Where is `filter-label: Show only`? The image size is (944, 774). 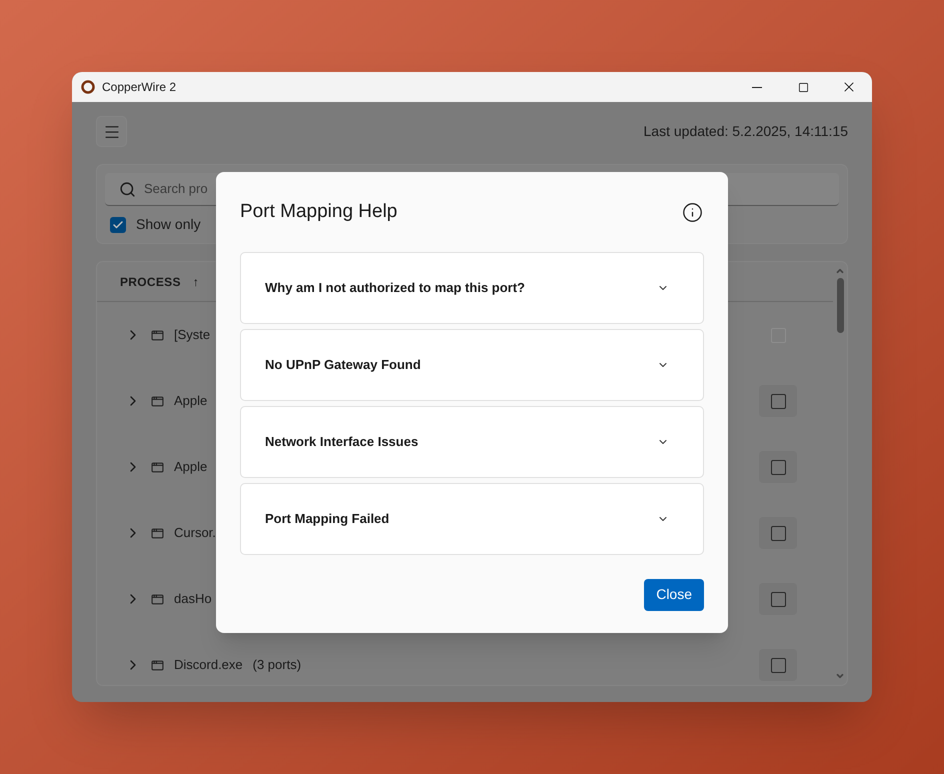
filter-label: Show only is located at coordinates (168, 224).